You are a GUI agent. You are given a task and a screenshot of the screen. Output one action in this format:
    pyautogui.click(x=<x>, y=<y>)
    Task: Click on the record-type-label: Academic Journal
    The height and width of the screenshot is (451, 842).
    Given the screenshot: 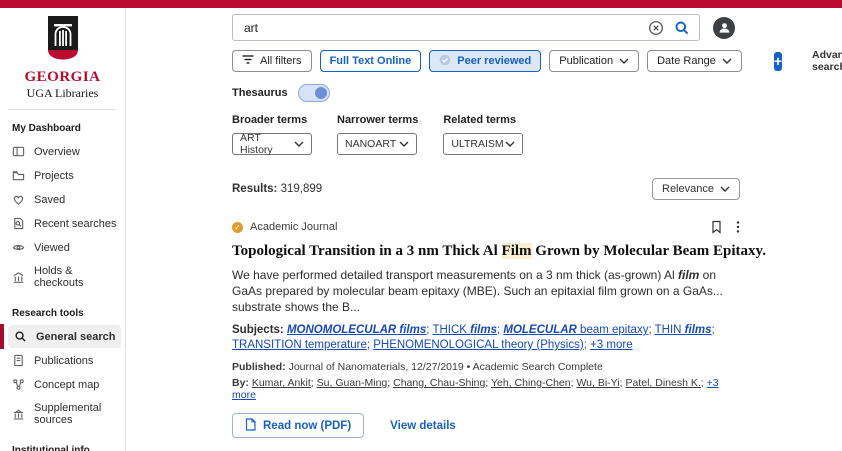 What is the action you would take?
    pyautogui.click(x=294, y=227)
    